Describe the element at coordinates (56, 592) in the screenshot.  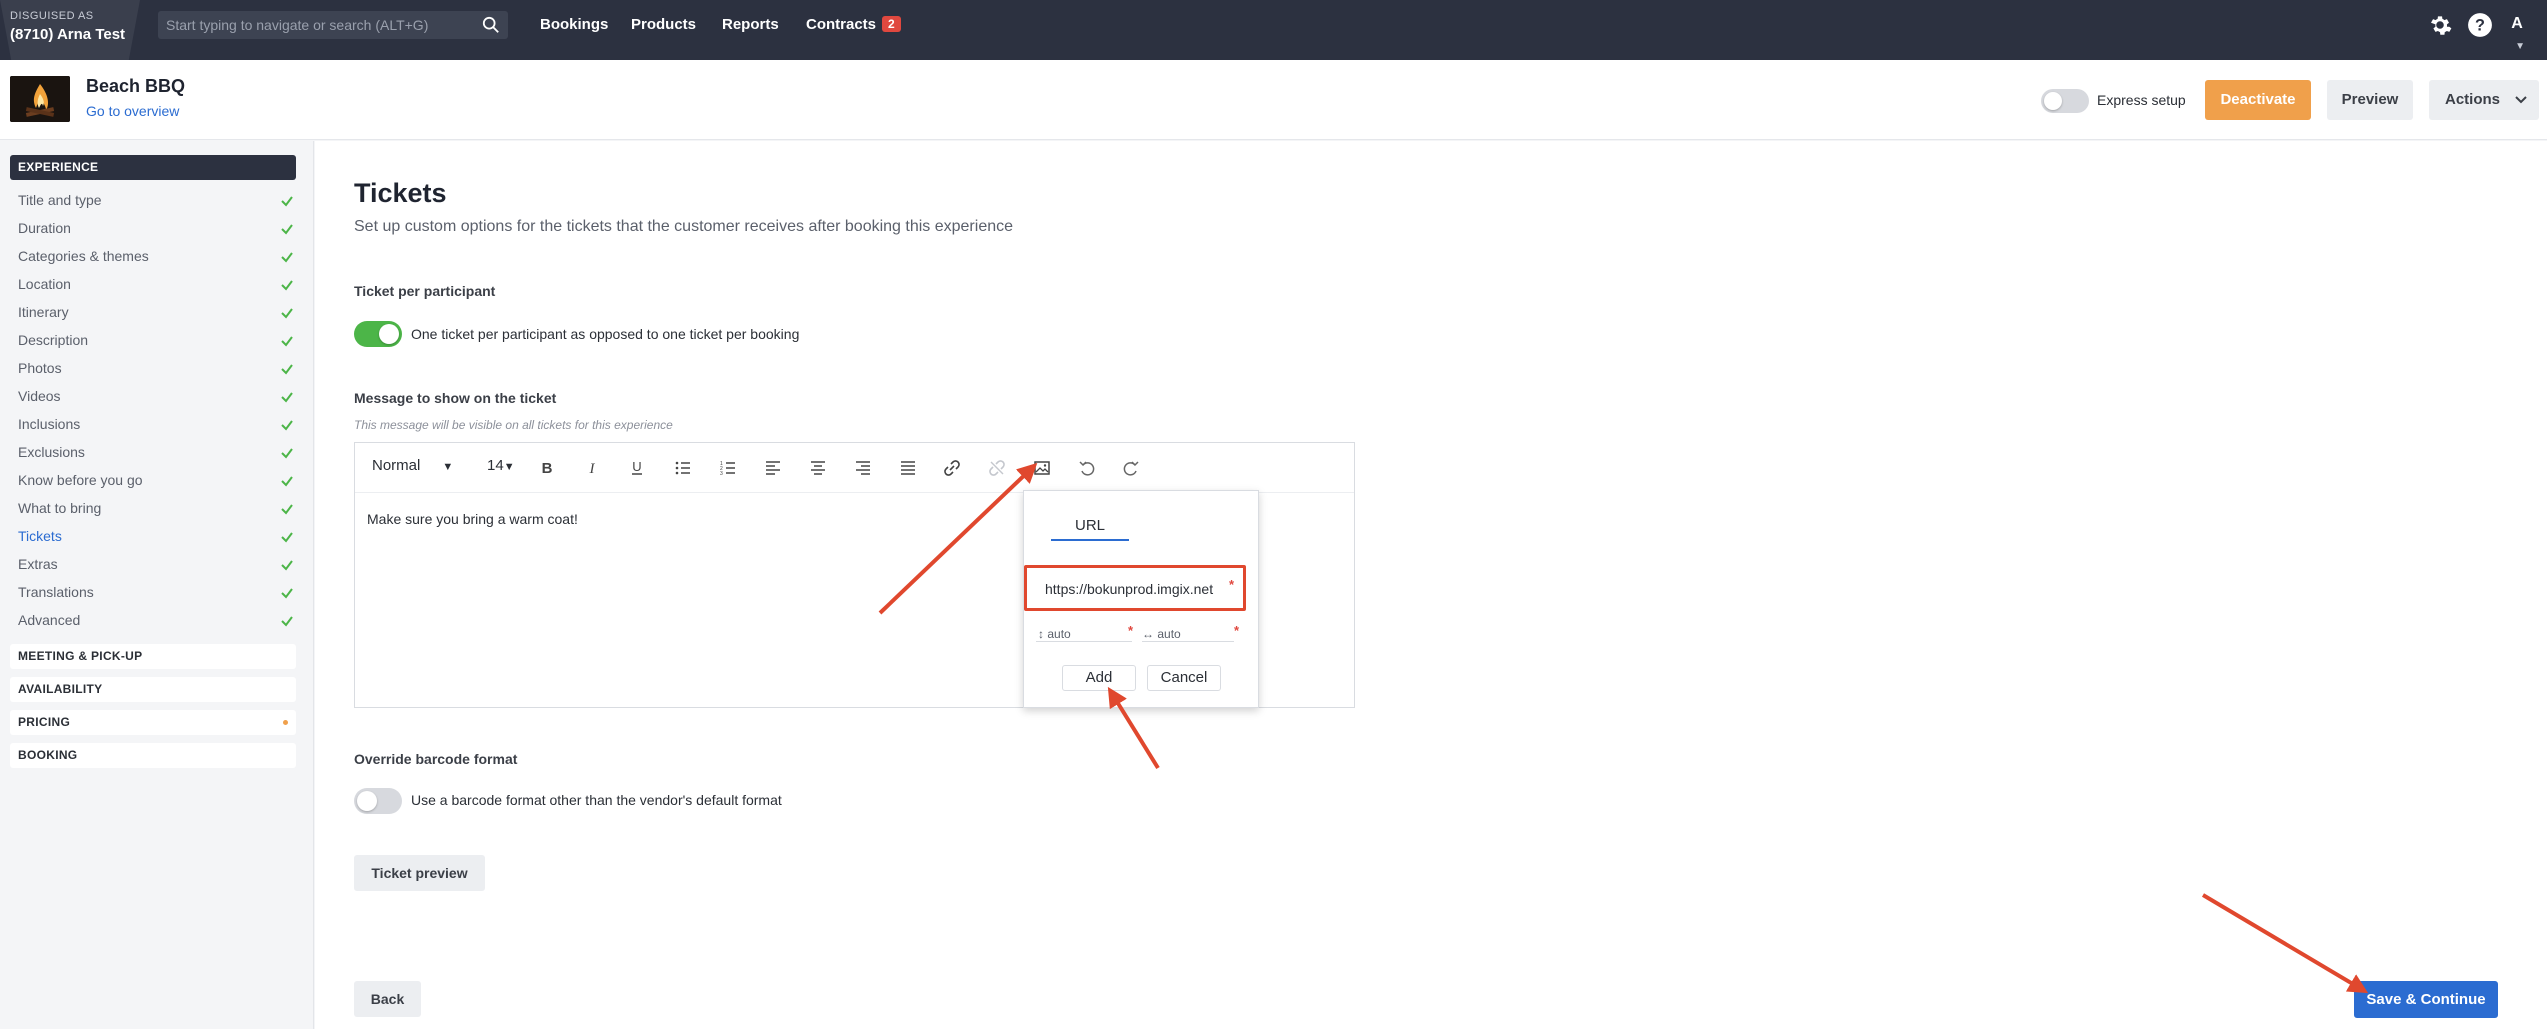
I see `sidebar-item-label: Translations` at that location.